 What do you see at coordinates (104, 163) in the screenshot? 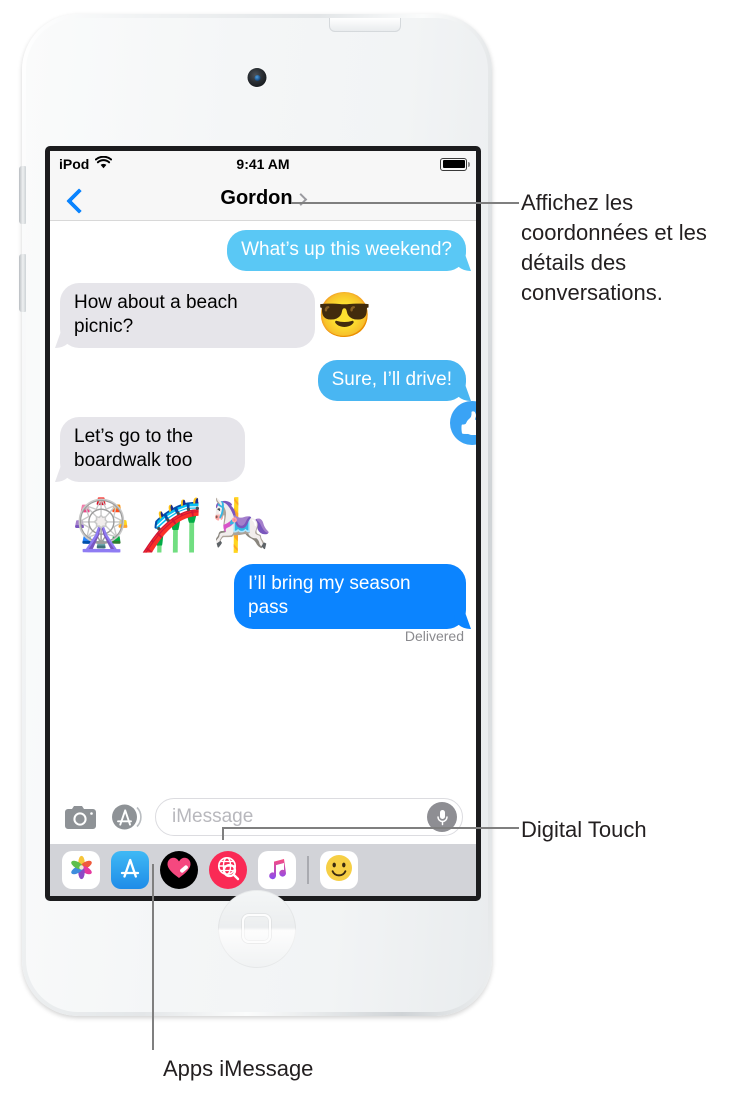
I see `wifi-icon` at bounding box center [104, 163].